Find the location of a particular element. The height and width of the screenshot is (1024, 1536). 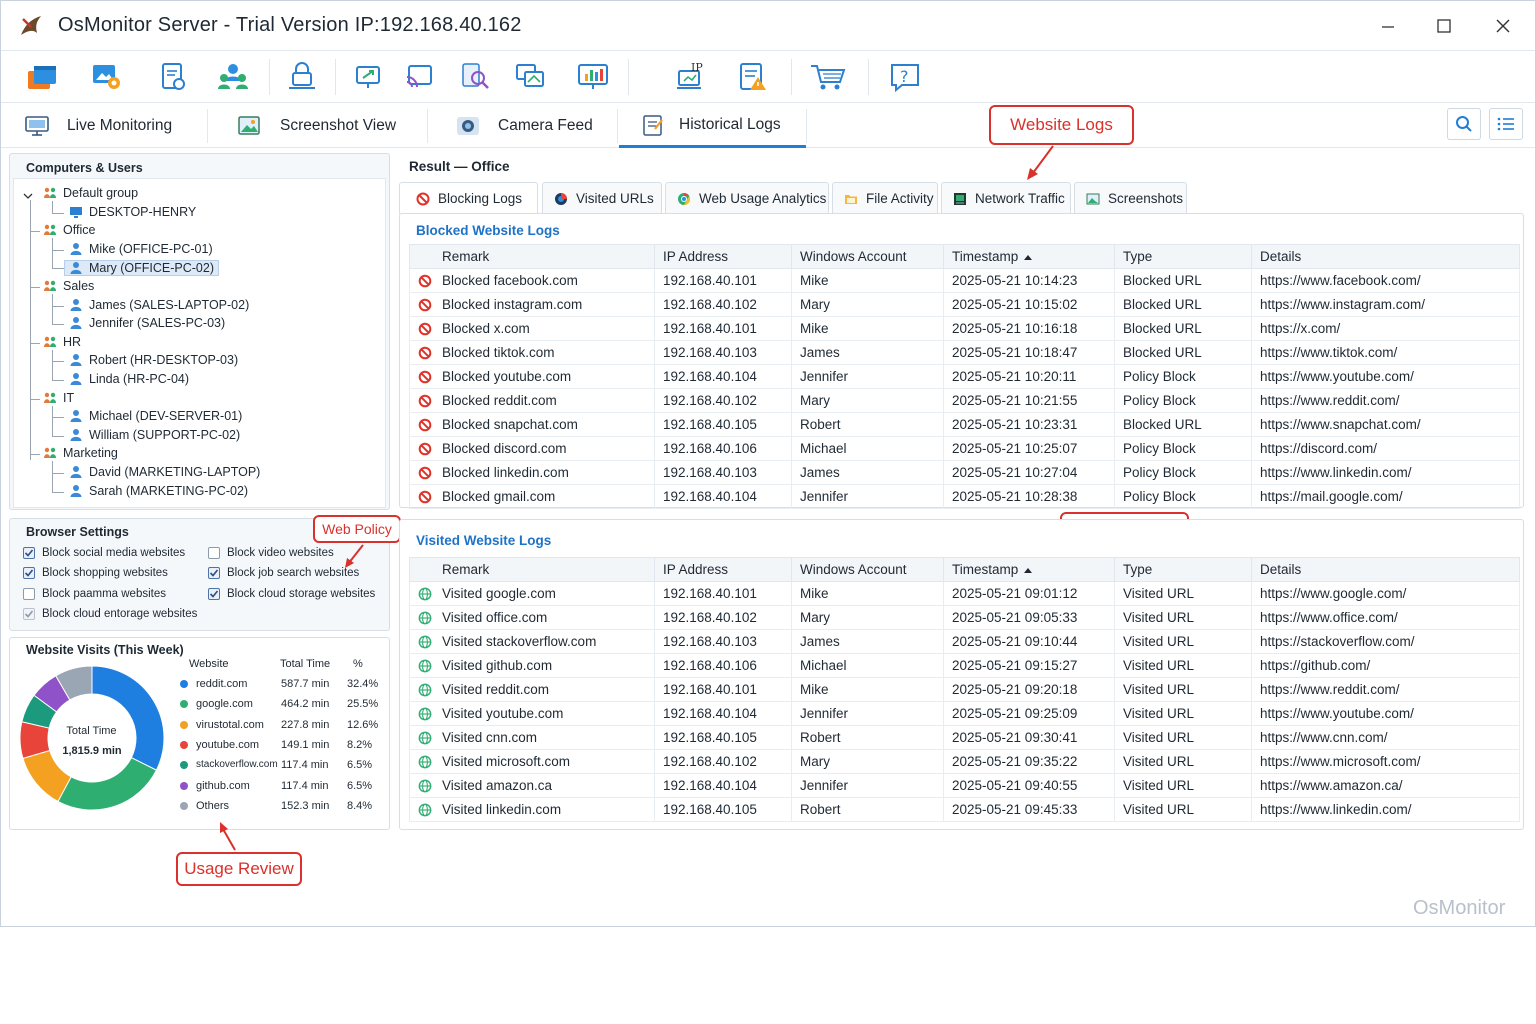

subtab-screenshots: Screenshots is located at coordinates (1130, 198).